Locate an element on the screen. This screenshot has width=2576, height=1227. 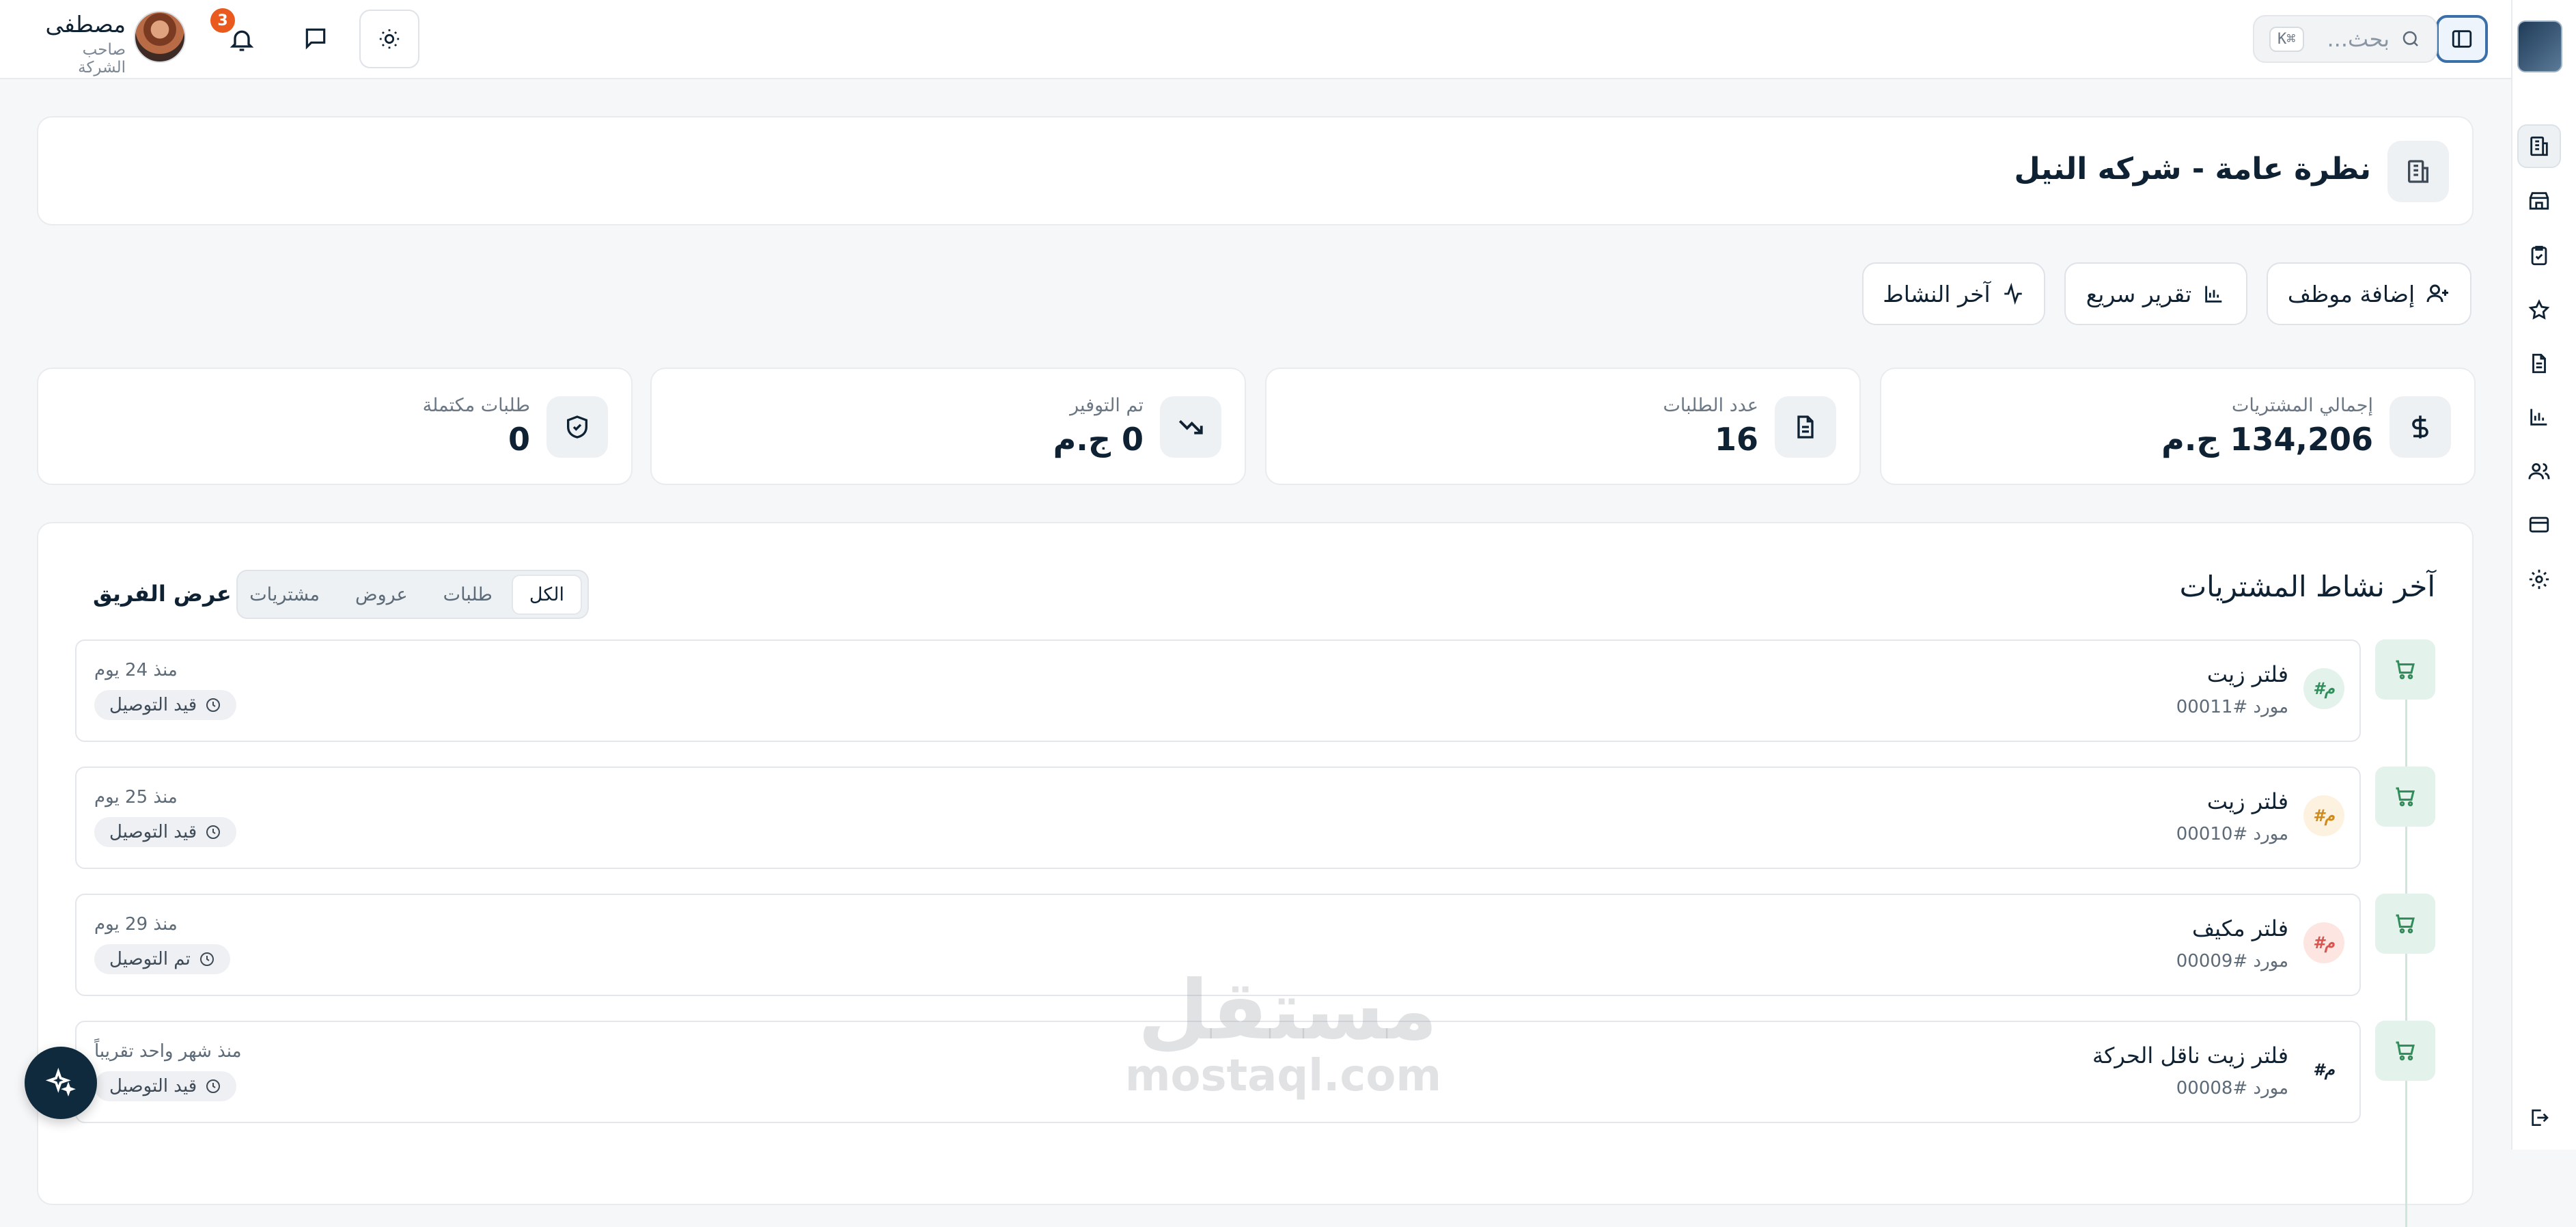
sidebar-item-tasks is located at coordinates (2539, 255).